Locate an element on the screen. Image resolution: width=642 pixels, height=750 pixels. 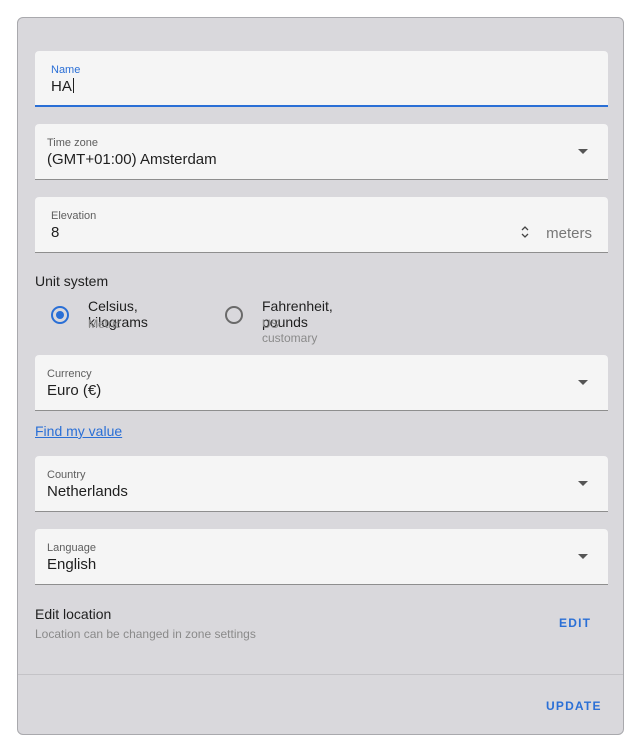
radio-metric-sublabel: Metric is located at coordinates (104, 324).